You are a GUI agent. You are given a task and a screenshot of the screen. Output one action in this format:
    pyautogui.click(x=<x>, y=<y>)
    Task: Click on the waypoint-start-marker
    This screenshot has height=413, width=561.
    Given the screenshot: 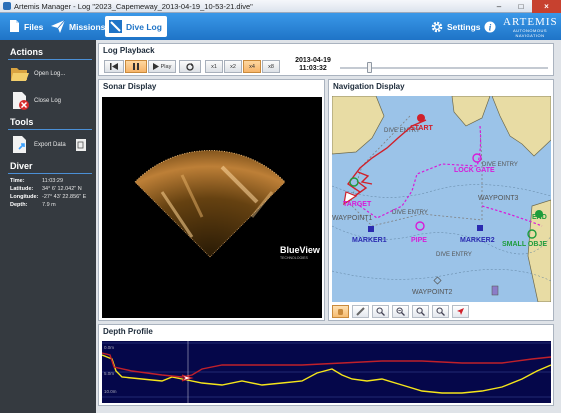 What is the action you would take?
    pyautogui.click(x=421, y=118)
    